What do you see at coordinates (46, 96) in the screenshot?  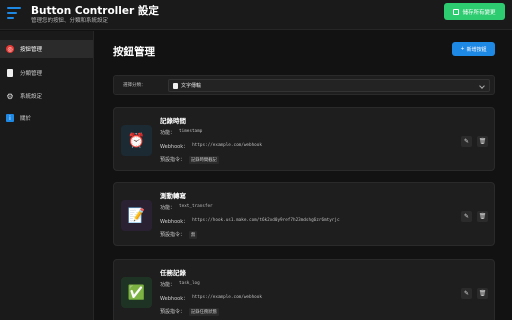 I see `sidebar-item-settings: ⚙ 系統設定` at bounding box center [46, 96].